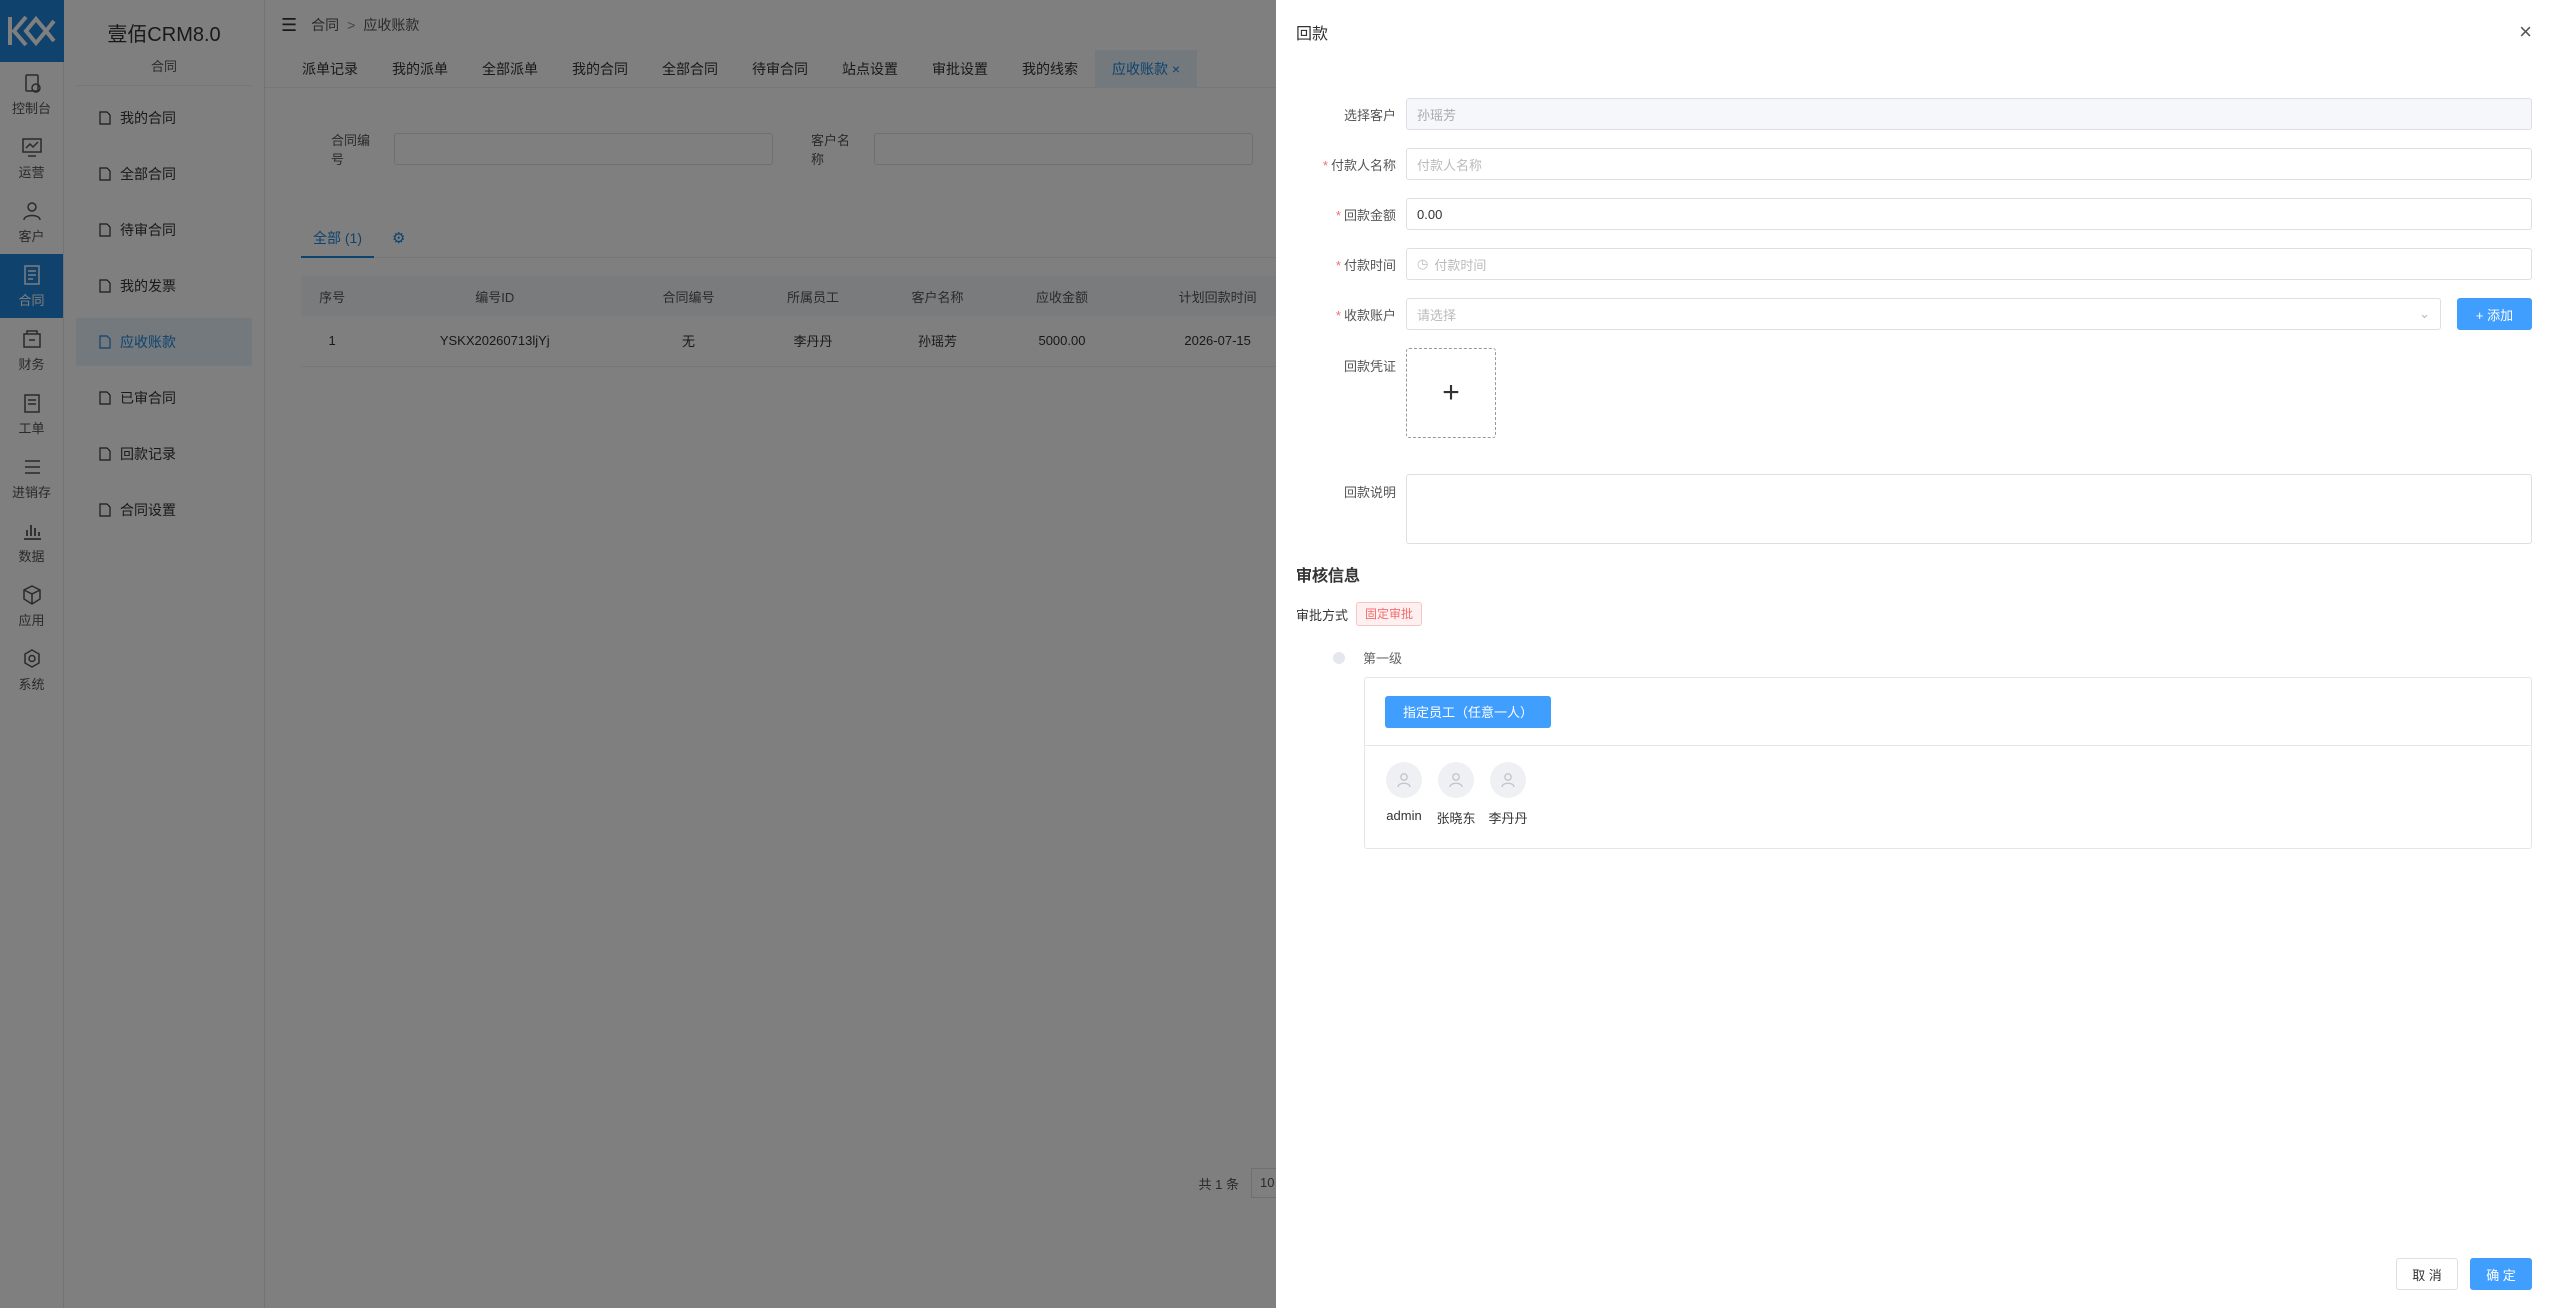 The image size is (2552, 1308). Describe the element at coordinates (1914, 32) in the screenshot. I see `drawer-header: 回款 ×` at that location.